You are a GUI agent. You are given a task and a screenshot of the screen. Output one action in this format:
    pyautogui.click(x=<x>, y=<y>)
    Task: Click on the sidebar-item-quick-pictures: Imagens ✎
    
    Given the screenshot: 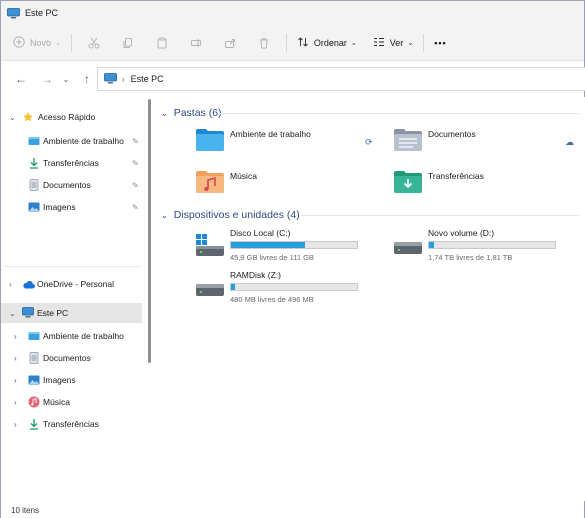 What is the action you would take?
    pyautogui.click(x=71, y=207)
    